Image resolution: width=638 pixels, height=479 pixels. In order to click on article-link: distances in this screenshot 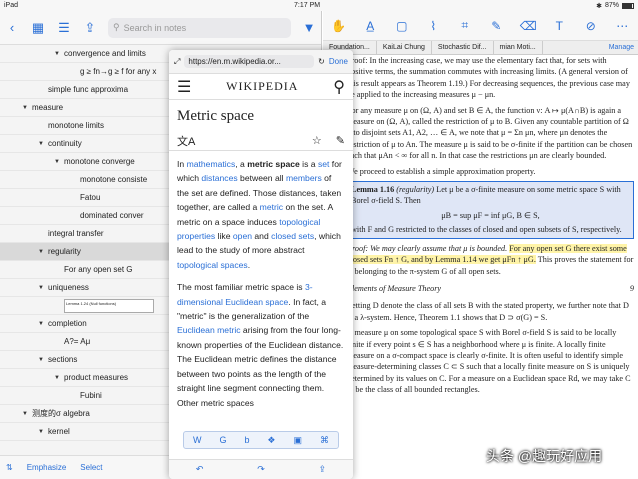, I will do `click(219, 178)`.